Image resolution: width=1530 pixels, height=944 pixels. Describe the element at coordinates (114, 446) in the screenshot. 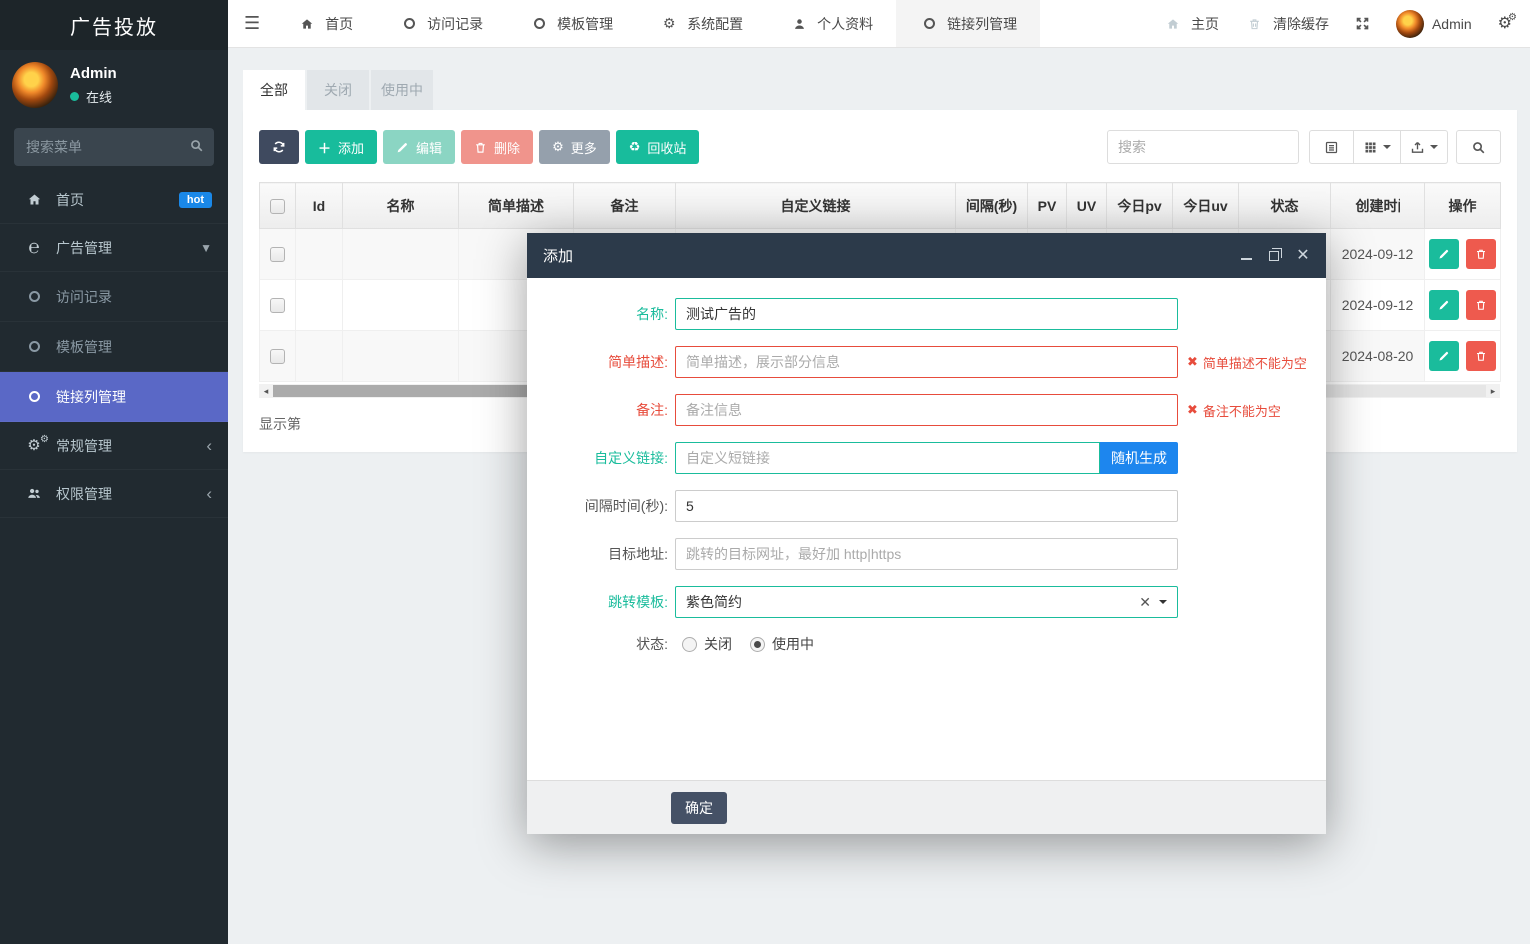

I see `sidebar-item-general: ⚙ 常规管理 ‹` at that location.